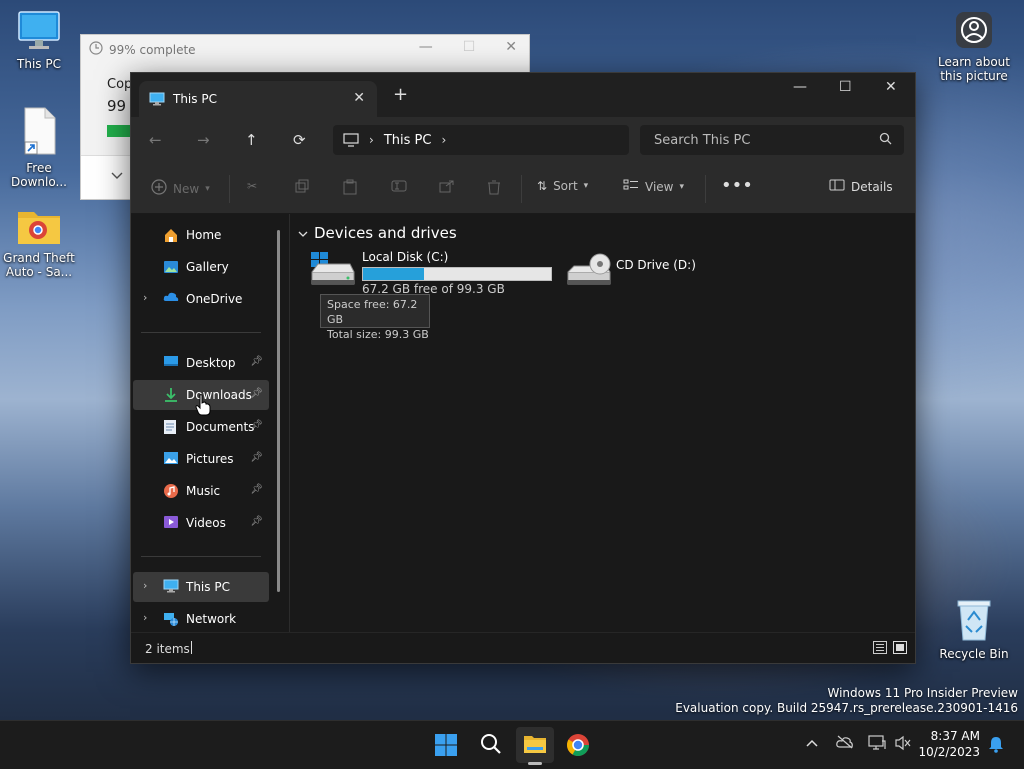 The image size is (1024, 769). What do you see at coordinates (96, 49) in the screenshot?
I see `clock-icon` at bounding box center [96, 49].